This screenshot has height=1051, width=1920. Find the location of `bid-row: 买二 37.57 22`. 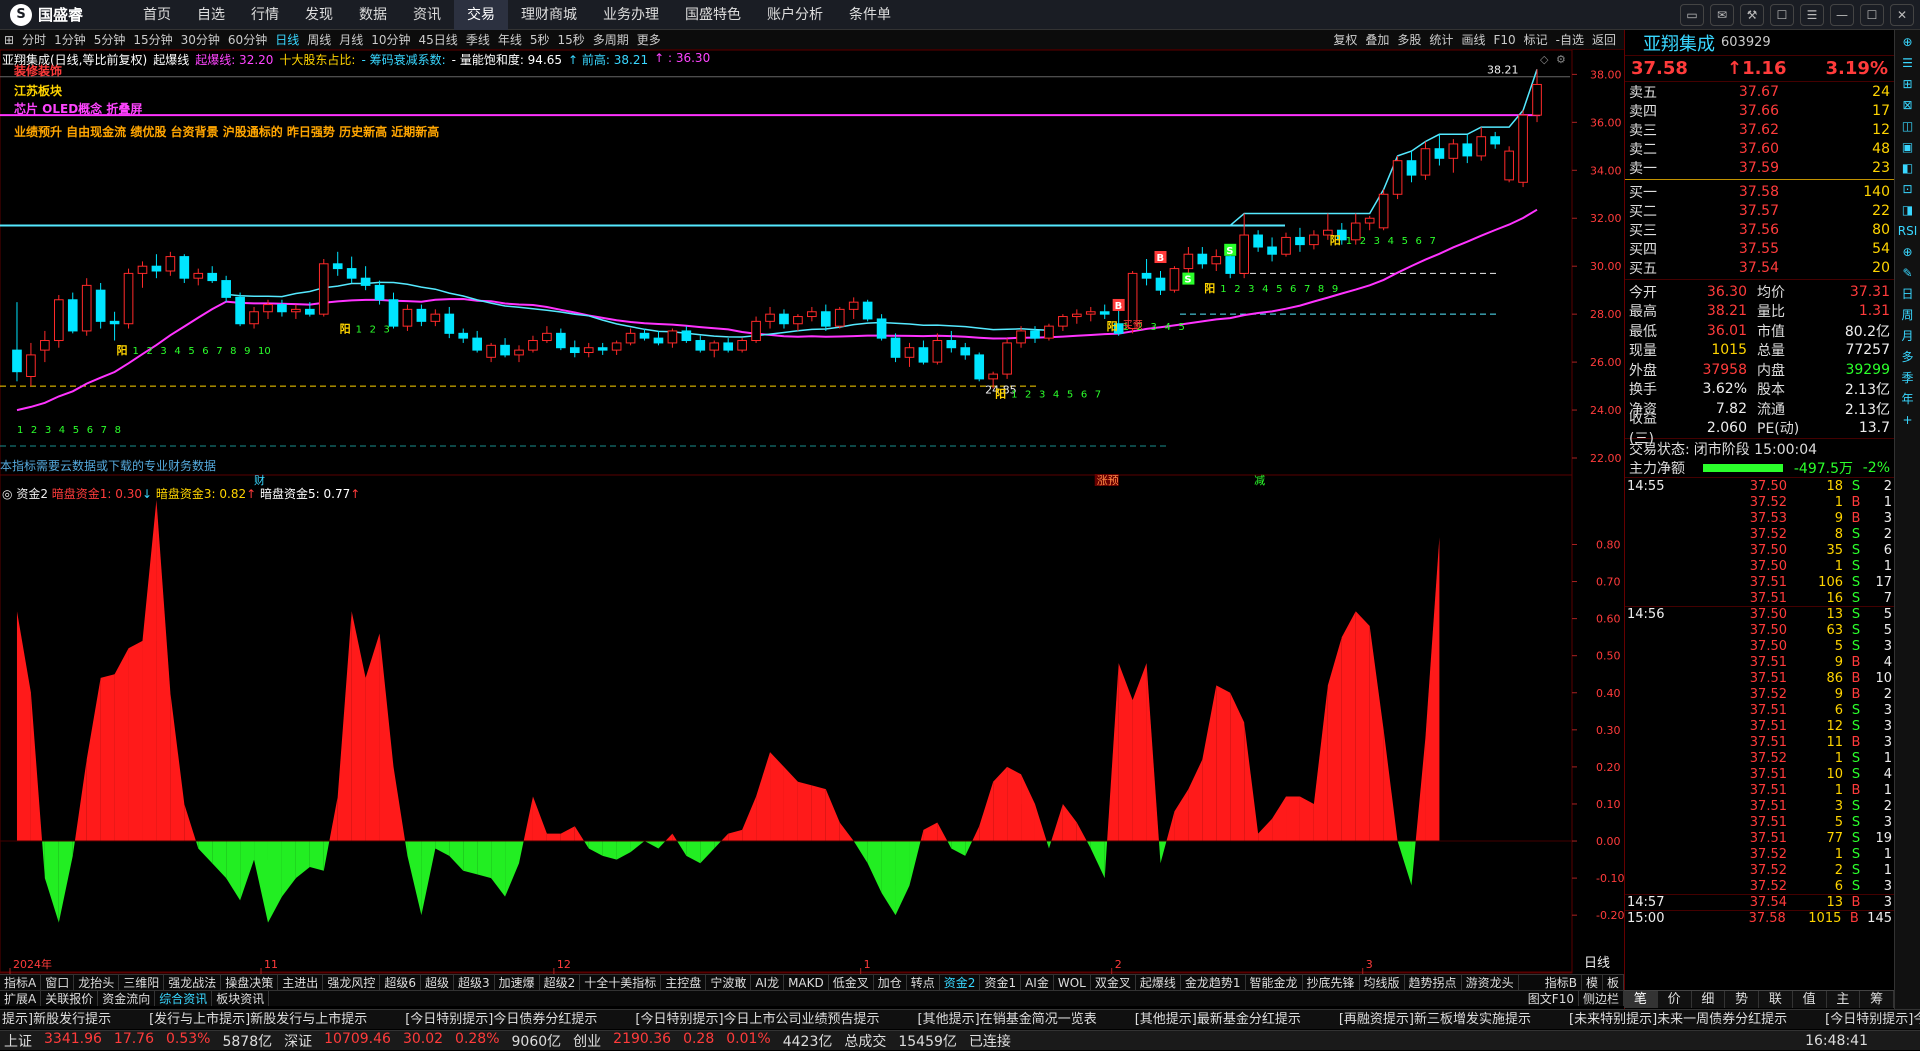

bid-row: 买二 37.57 22 is located at coordinates (1759, 210).